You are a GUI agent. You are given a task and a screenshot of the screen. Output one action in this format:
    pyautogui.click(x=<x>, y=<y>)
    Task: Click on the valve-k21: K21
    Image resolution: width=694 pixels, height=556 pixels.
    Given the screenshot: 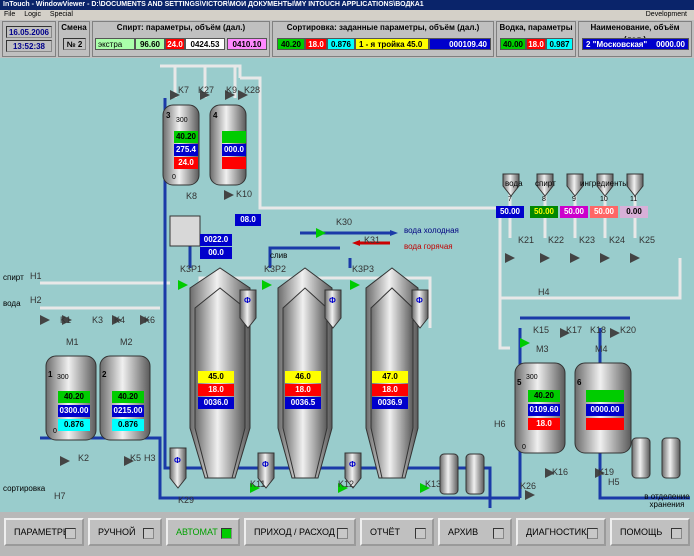 What is the action you would take?
    pyautogui.click(x=526, y=240)
    